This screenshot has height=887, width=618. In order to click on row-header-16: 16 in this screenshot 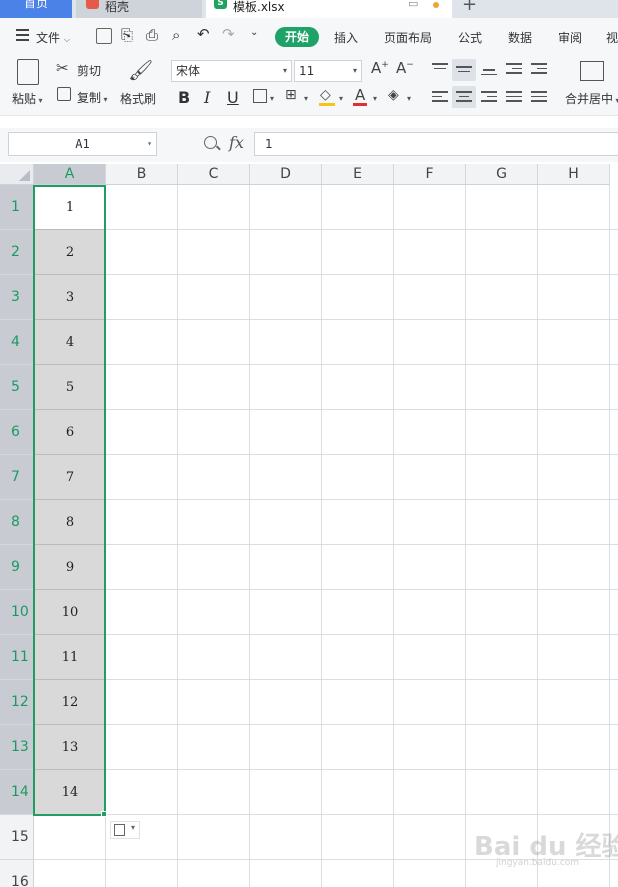, I will do `click(17, 873)`.